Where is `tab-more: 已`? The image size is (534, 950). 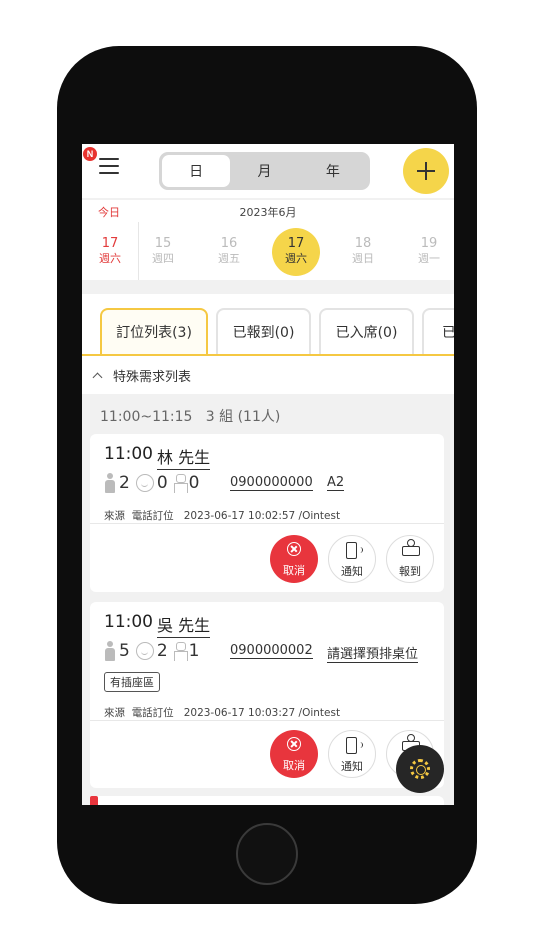
tab-more: 已 is located at coordinates (438, 331).